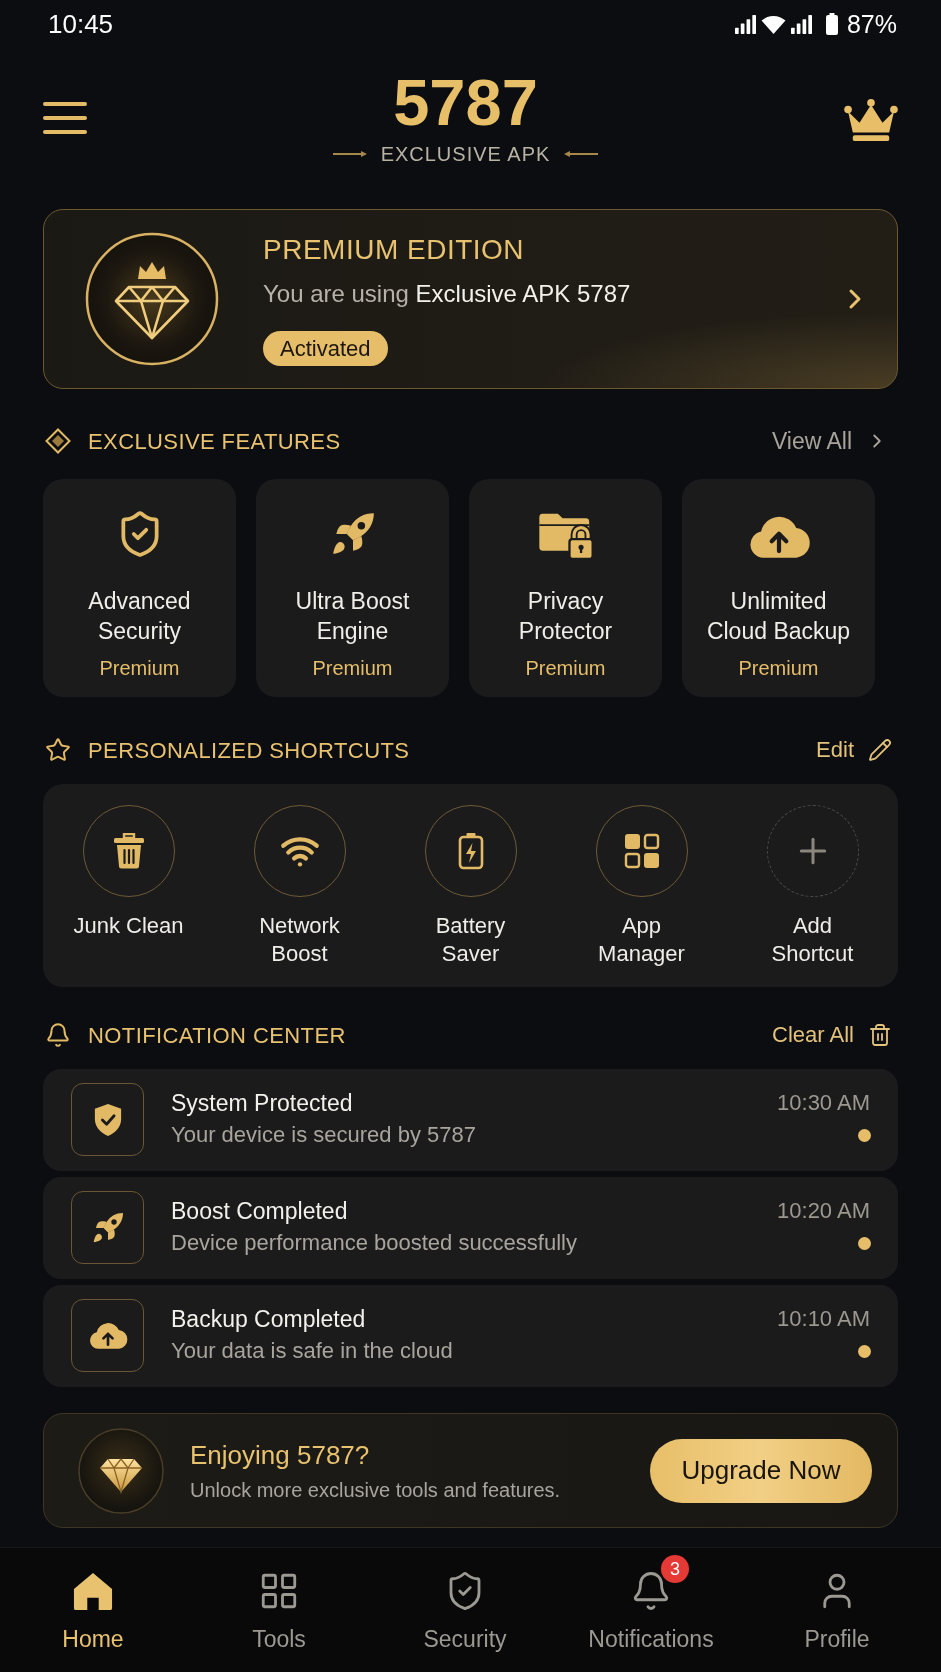  I want to click on notification-title: Boost Completed, so click(260, 1211).